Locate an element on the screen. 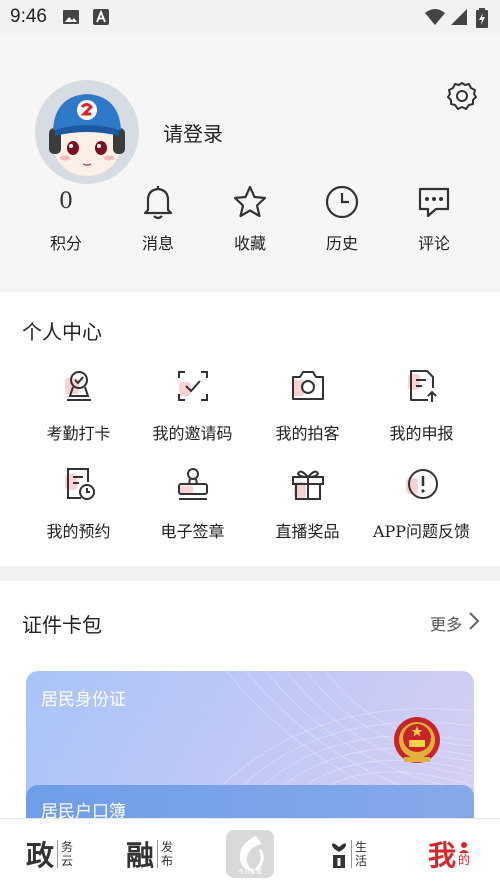  my-photos-item: 我的拍客 is located at coordinates (307, 405).